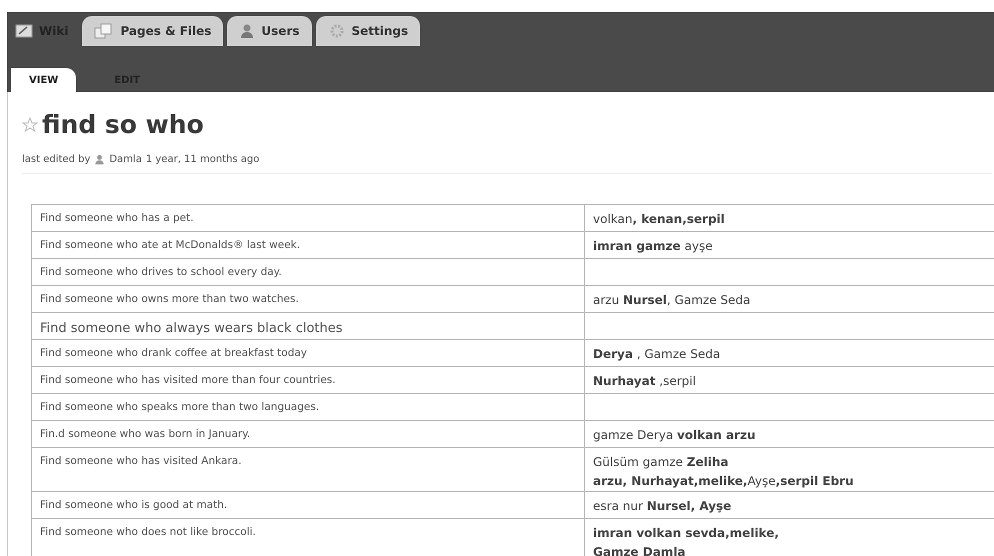 This screenshot has width=994, height=556. What do you see at coordinates (308, 325) in the screenshot?
I see `question-cell: Find someone who always wears black clothes` at bounding box center [308, 325].